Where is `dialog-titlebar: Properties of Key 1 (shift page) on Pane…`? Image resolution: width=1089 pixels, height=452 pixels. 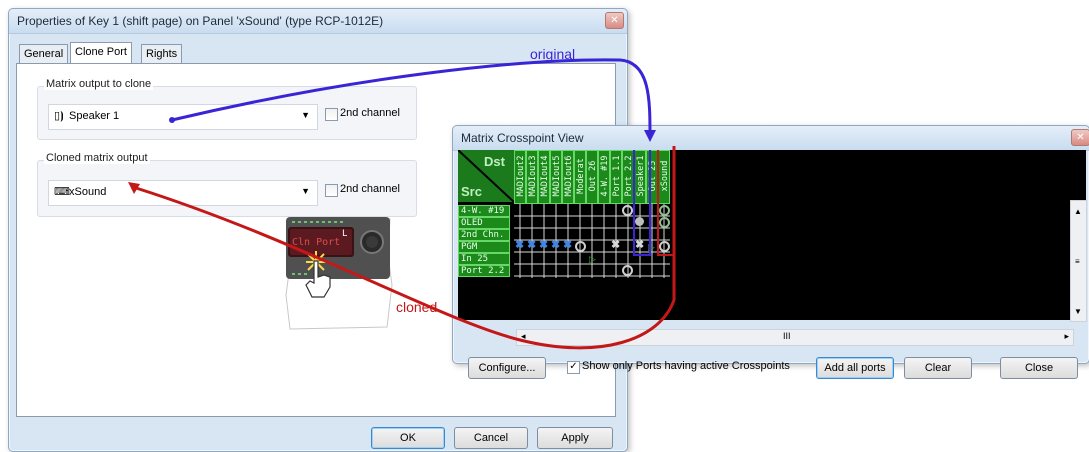 dialog-titlebar: Properties of Key 1 (shift page) on Pane… is located at coordinates (318, 21).